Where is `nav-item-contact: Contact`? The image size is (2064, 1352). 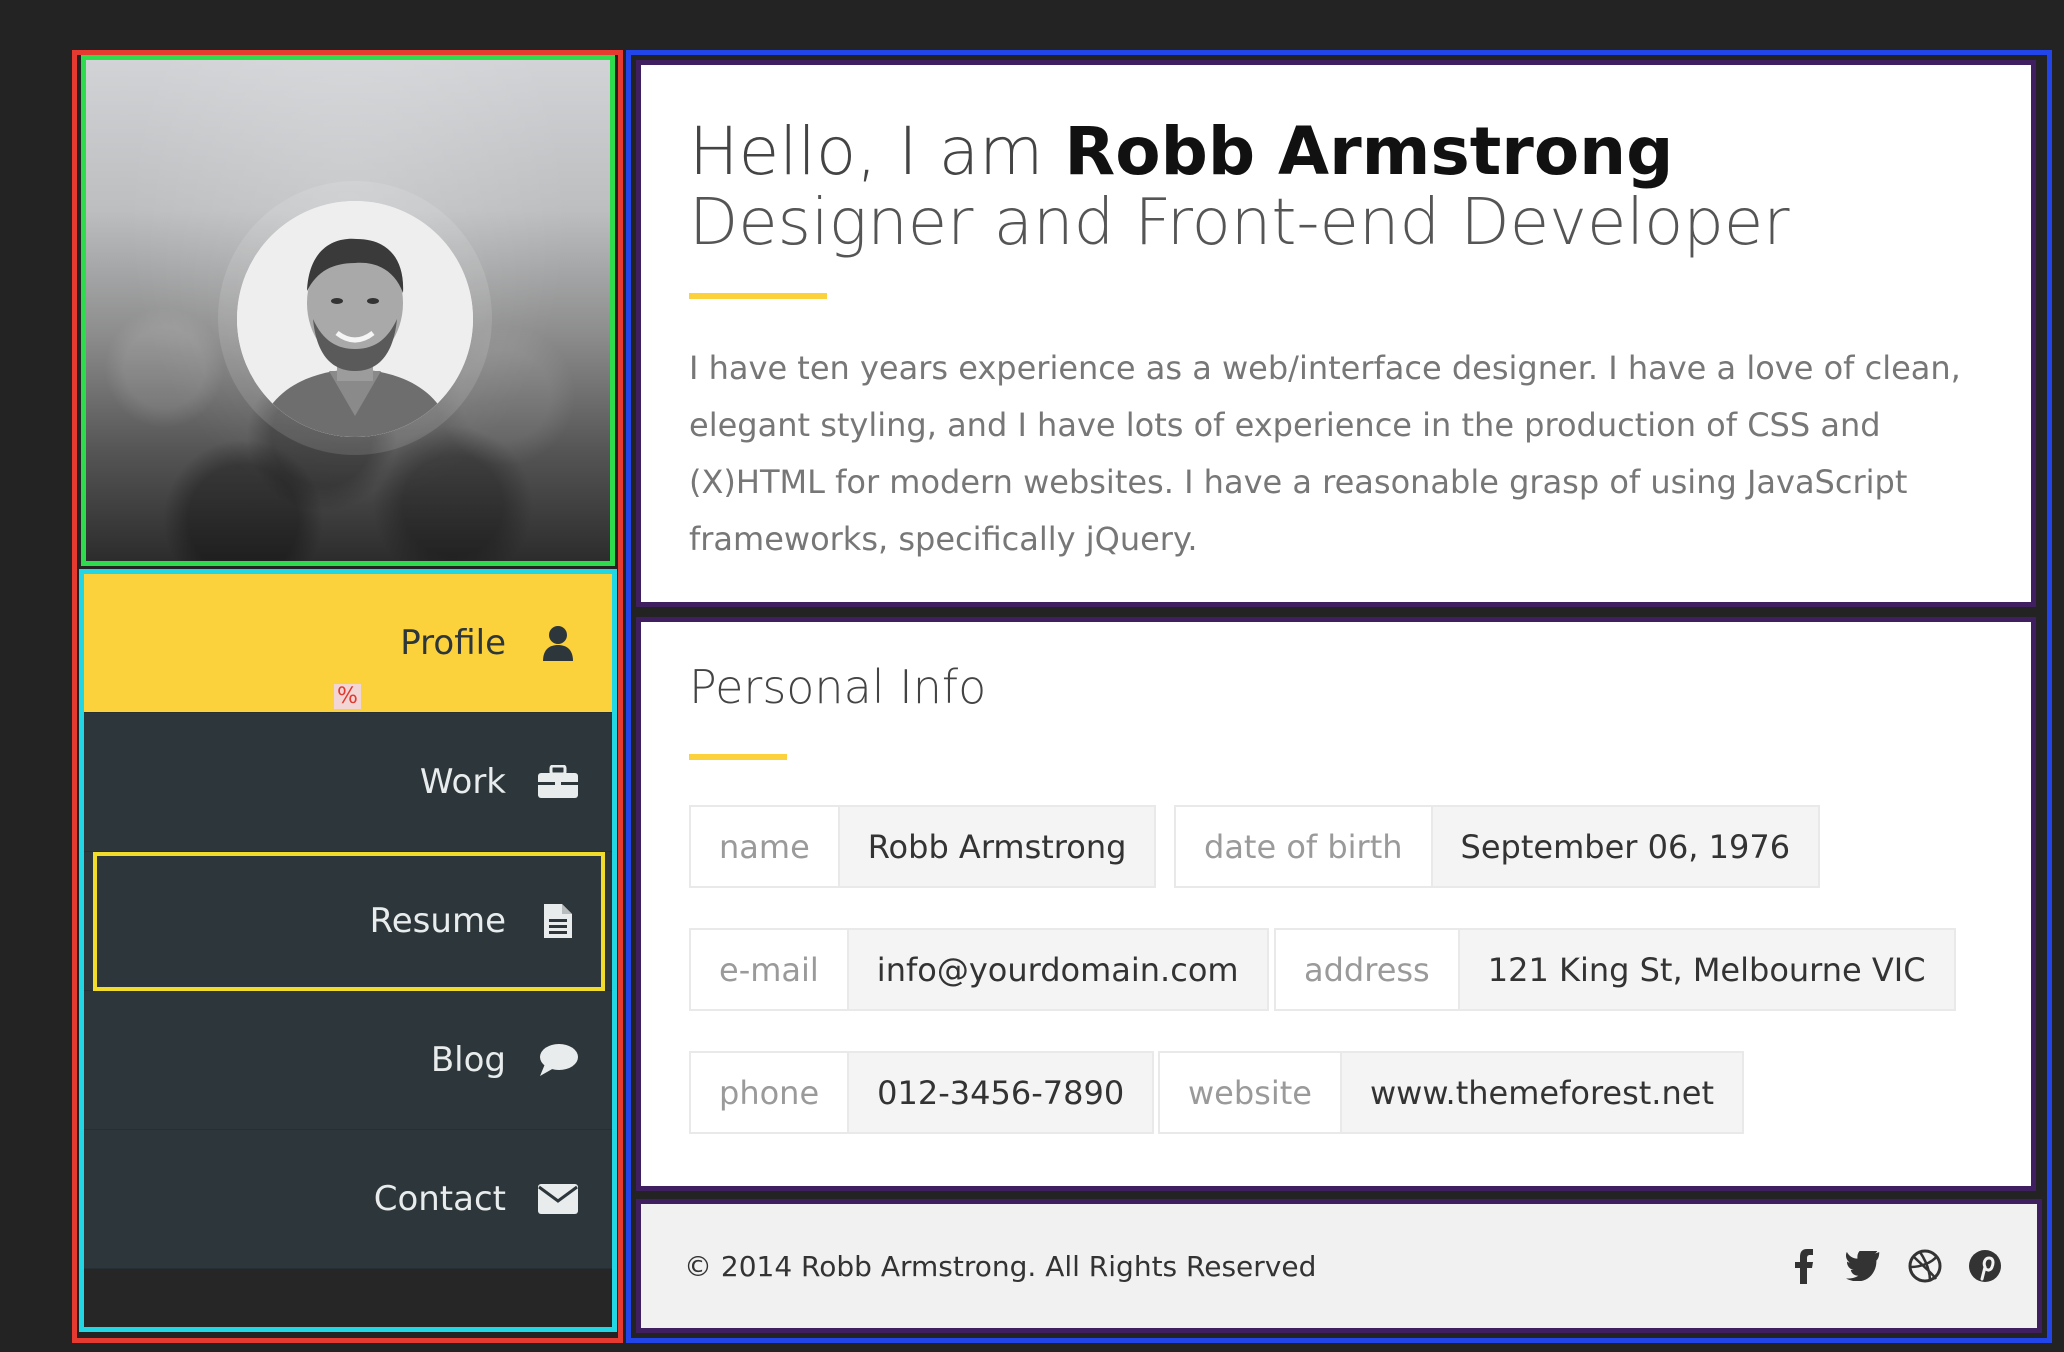
nav-item-contact: Contact is located at coordinates (348, 1199).